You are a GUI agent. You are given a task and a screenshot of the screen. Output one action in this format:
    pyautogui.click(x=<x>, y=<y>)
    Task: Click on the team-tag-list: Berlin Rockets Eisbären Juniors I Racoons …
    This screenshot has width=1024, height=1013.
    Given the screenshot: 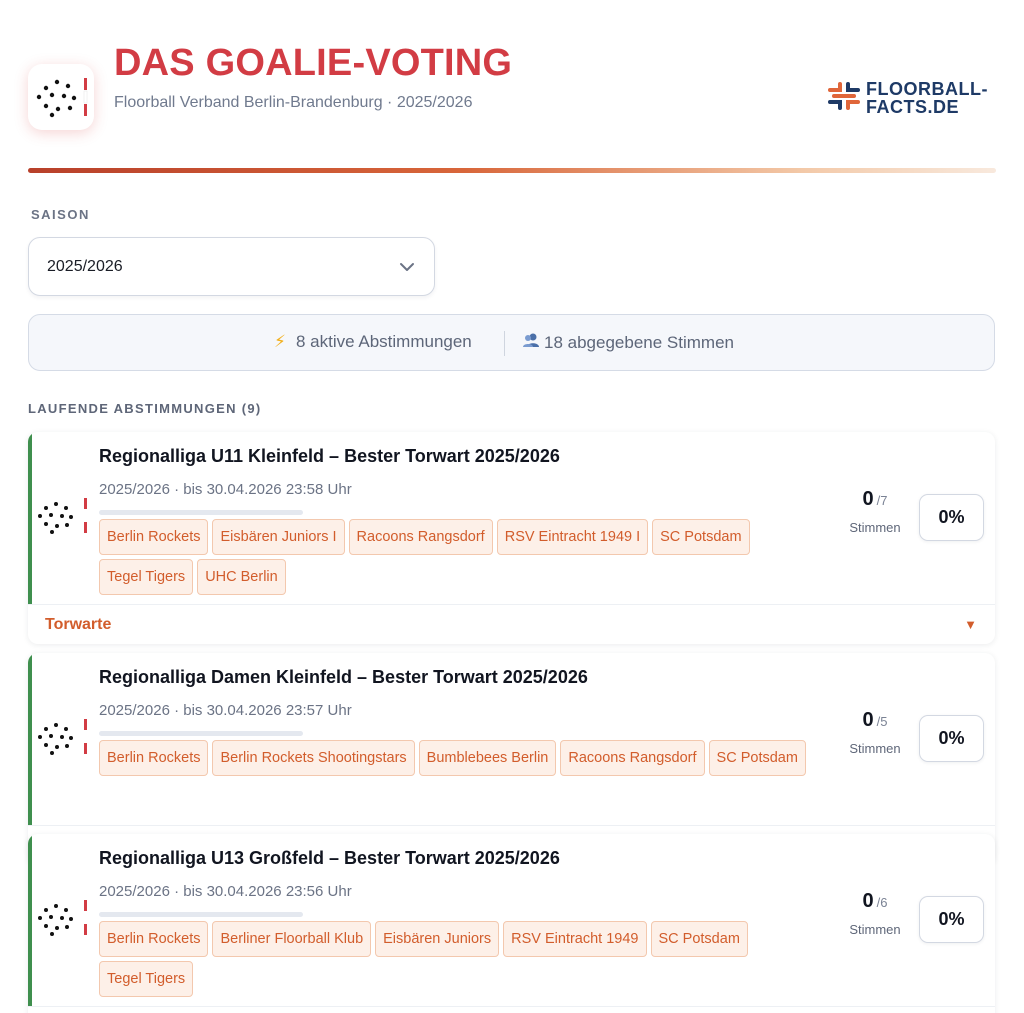 What is the action you would take?
    pyautogui.click(x=464, y=559)
    